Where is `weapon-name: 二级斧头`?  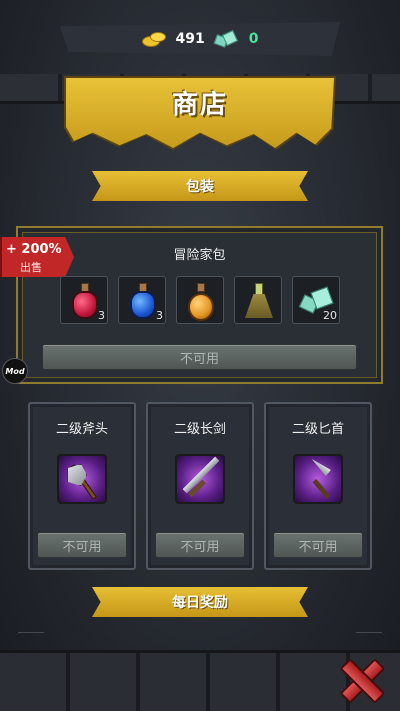
weapon-name: 二级斧头 is located at coordinates (81, 429).